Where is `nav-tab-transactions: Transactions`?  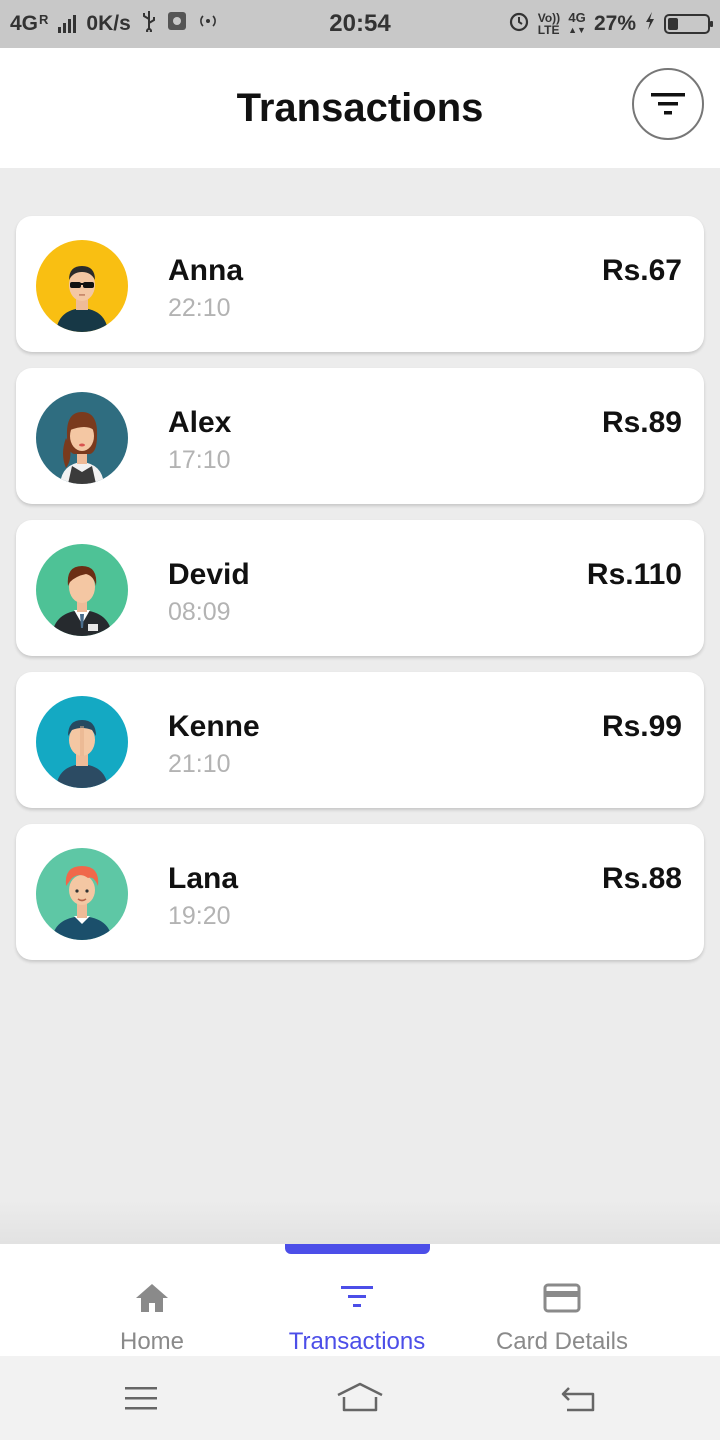
nav-tab-transactions: Transactions is located at coordinates (357, 1300).